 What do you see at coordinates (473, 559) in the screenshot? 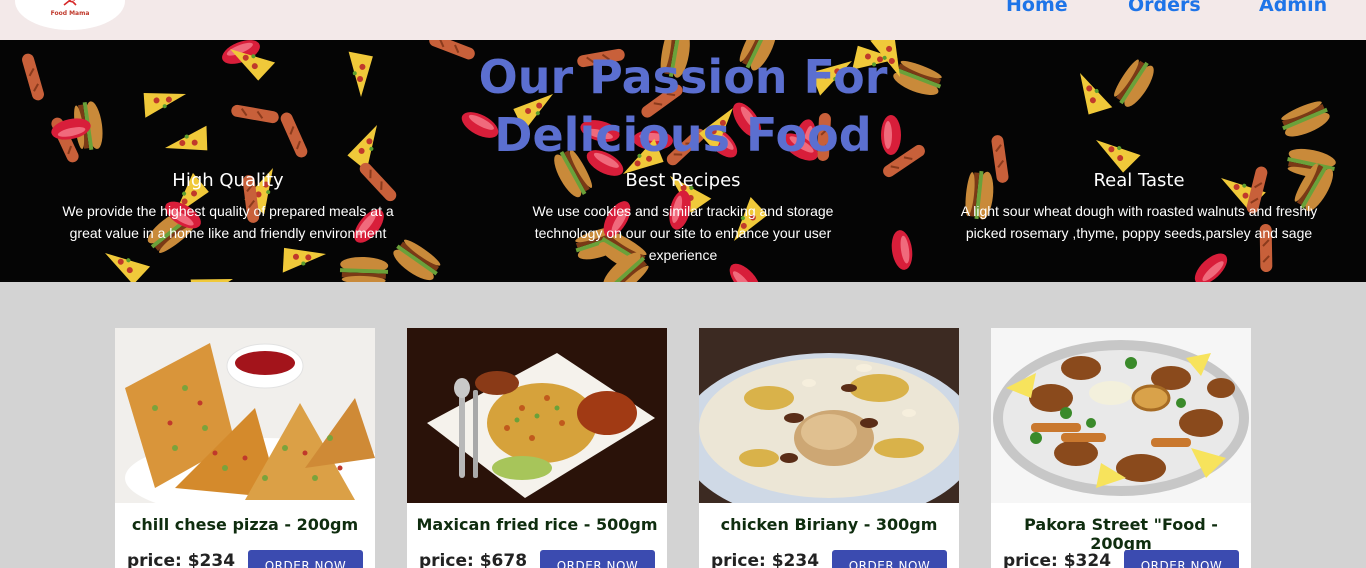
I see `product-price: price: $678` at bounding box center [473, 559].